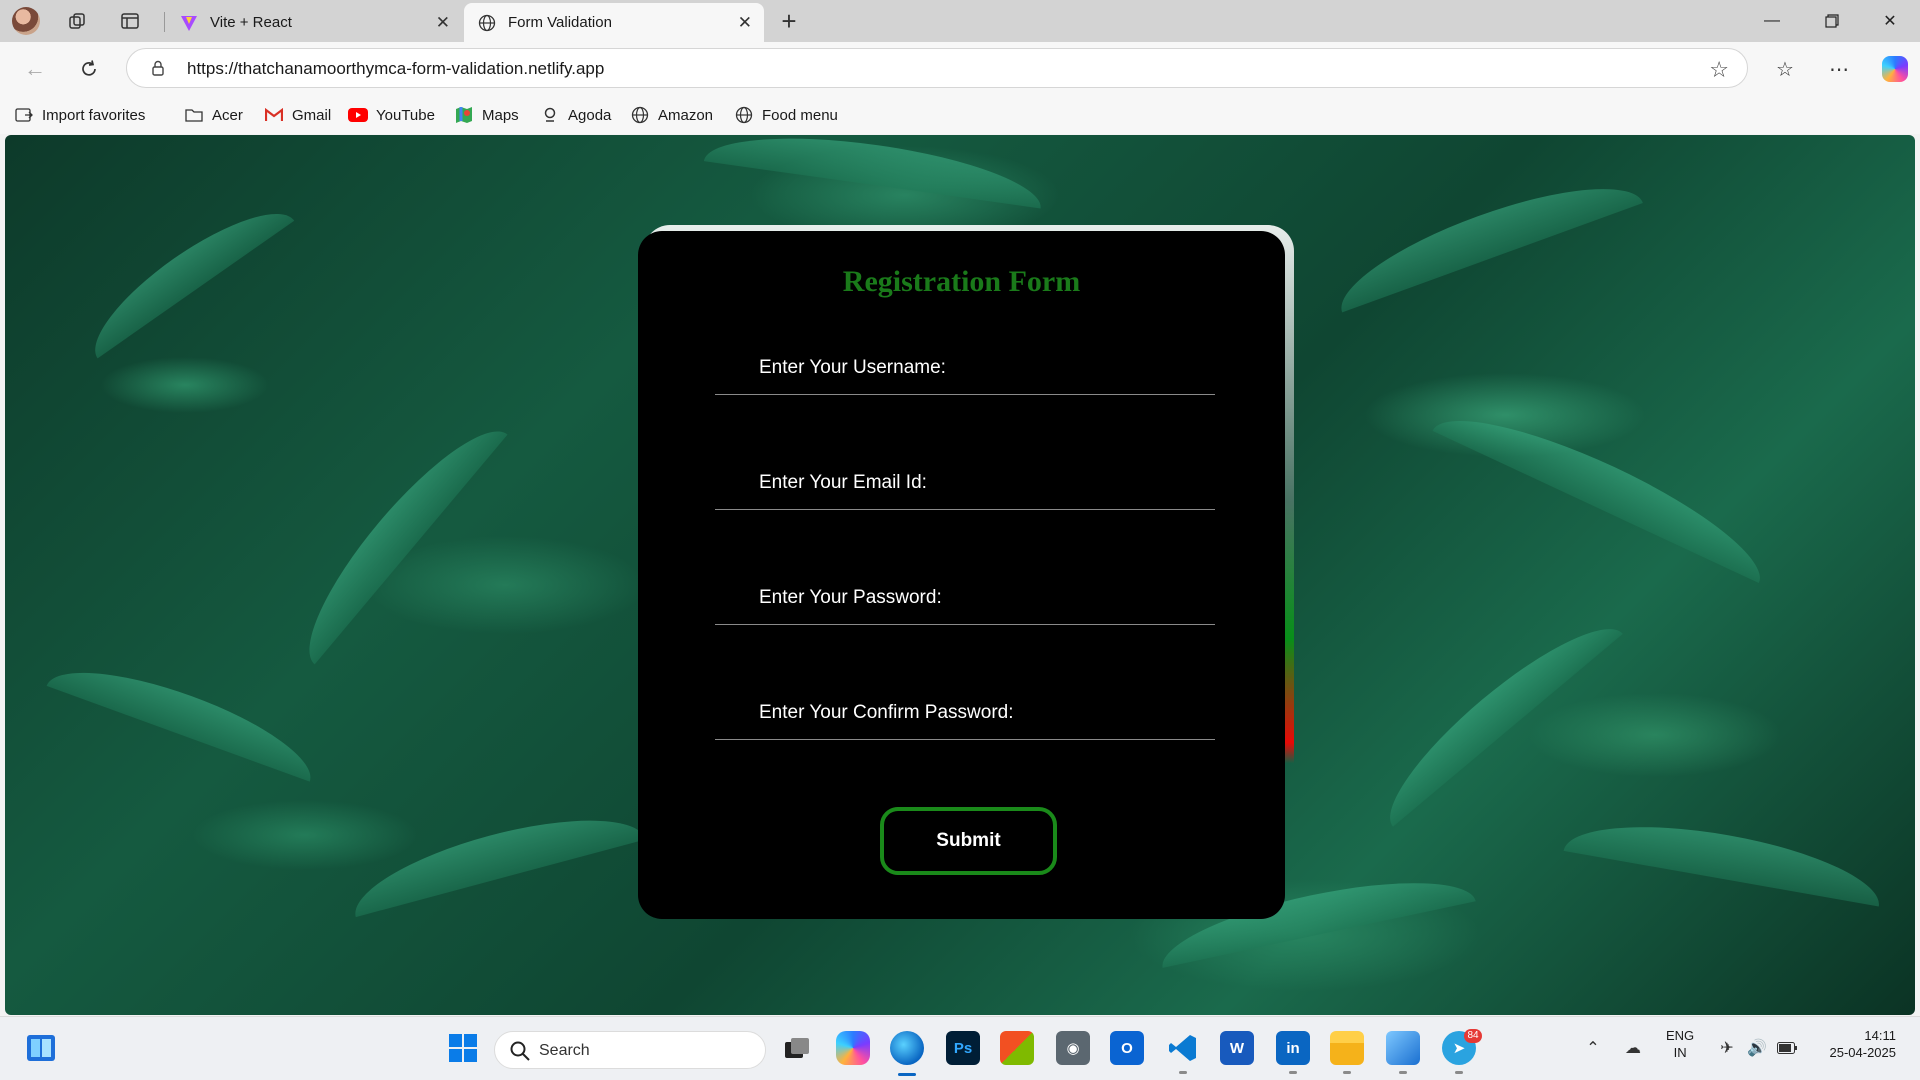 The image size is (1920, 1080). Describe the element at coordinates (1237, 1048) in the screenshot. I see `word-icon: W` at that location.